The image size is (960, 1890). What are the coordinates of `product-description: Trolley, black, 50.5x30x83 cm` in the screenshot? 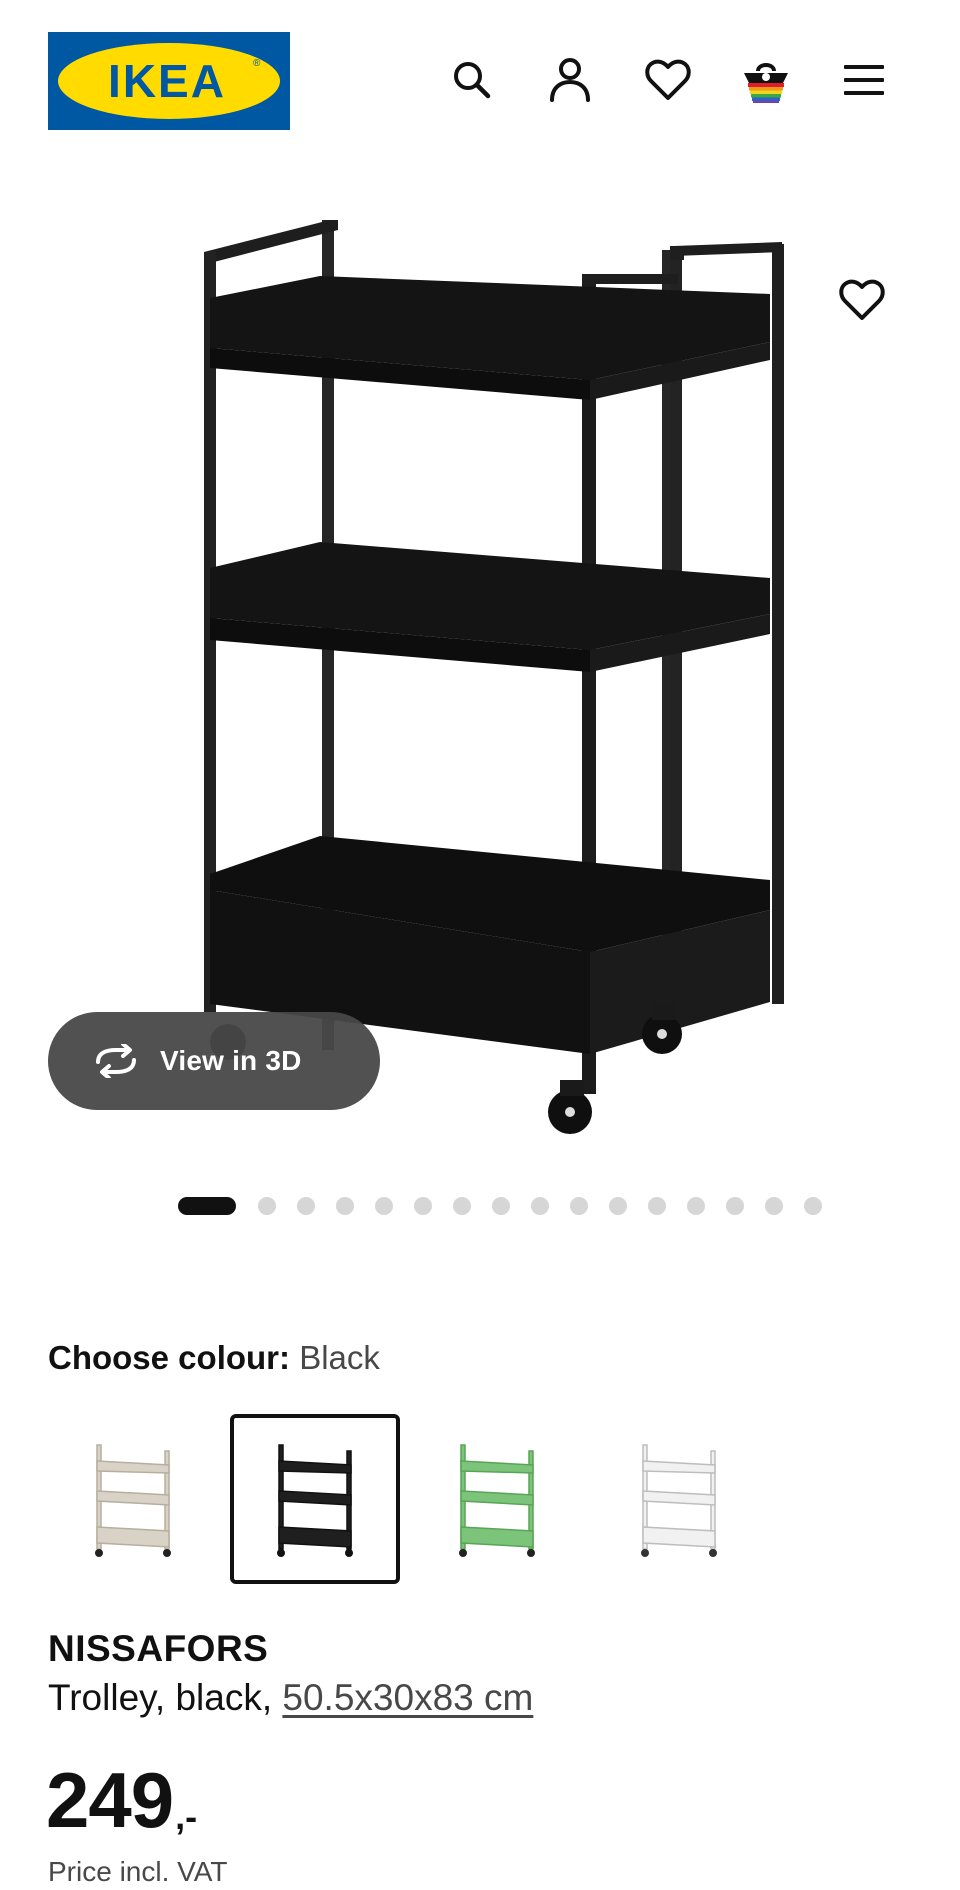 It's located at (290, 1698).